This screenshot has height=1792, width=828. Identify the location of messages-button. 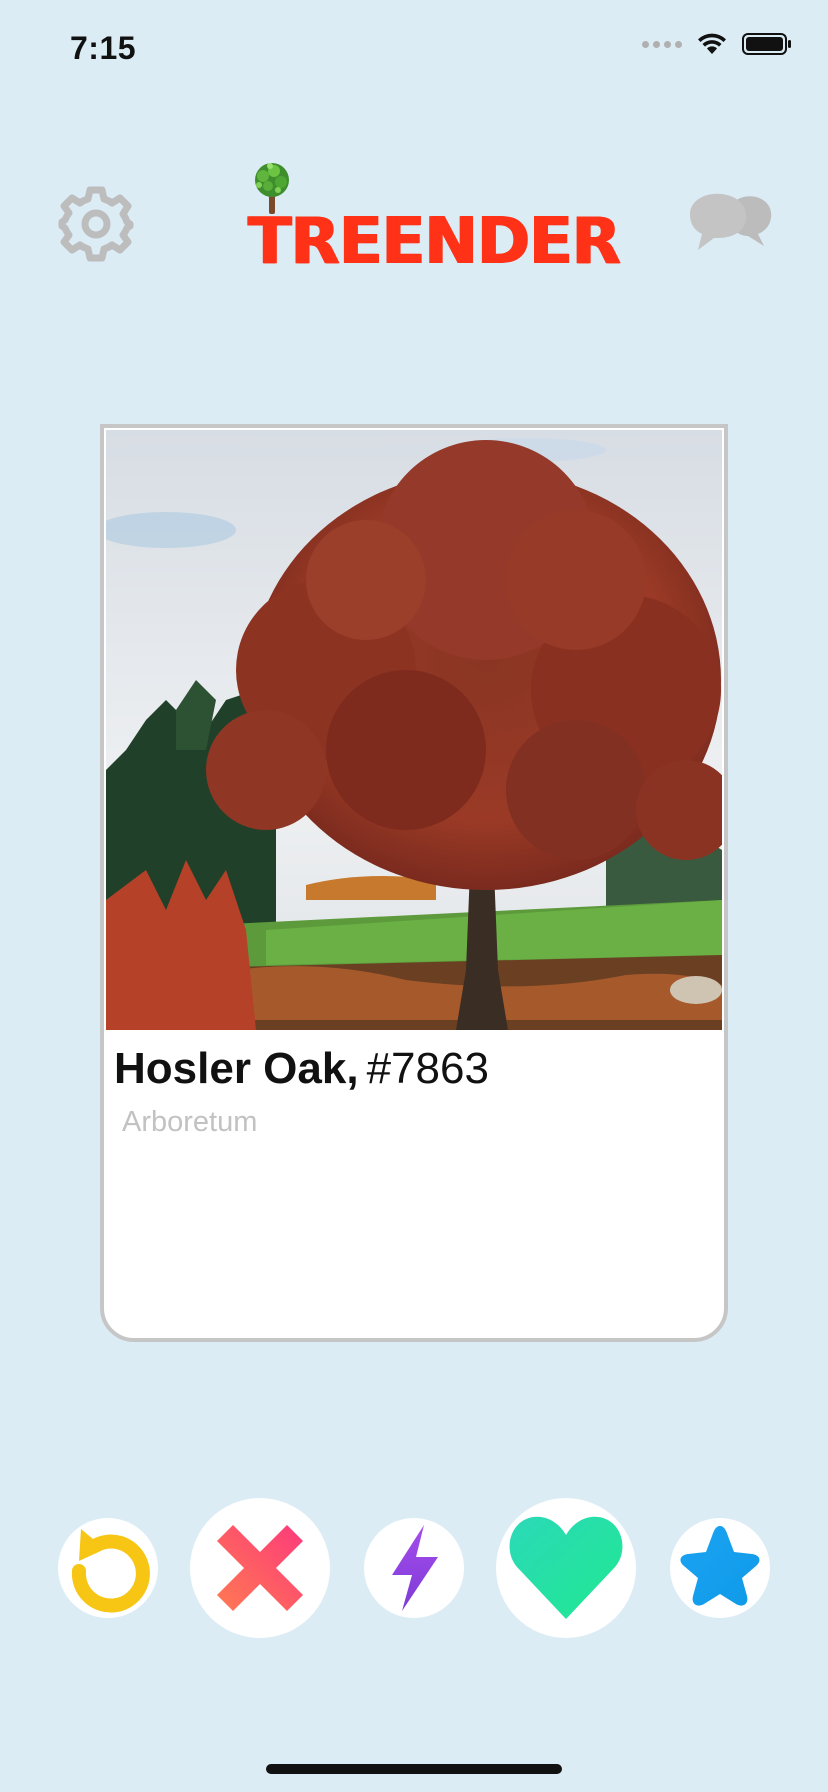
(730, 226).